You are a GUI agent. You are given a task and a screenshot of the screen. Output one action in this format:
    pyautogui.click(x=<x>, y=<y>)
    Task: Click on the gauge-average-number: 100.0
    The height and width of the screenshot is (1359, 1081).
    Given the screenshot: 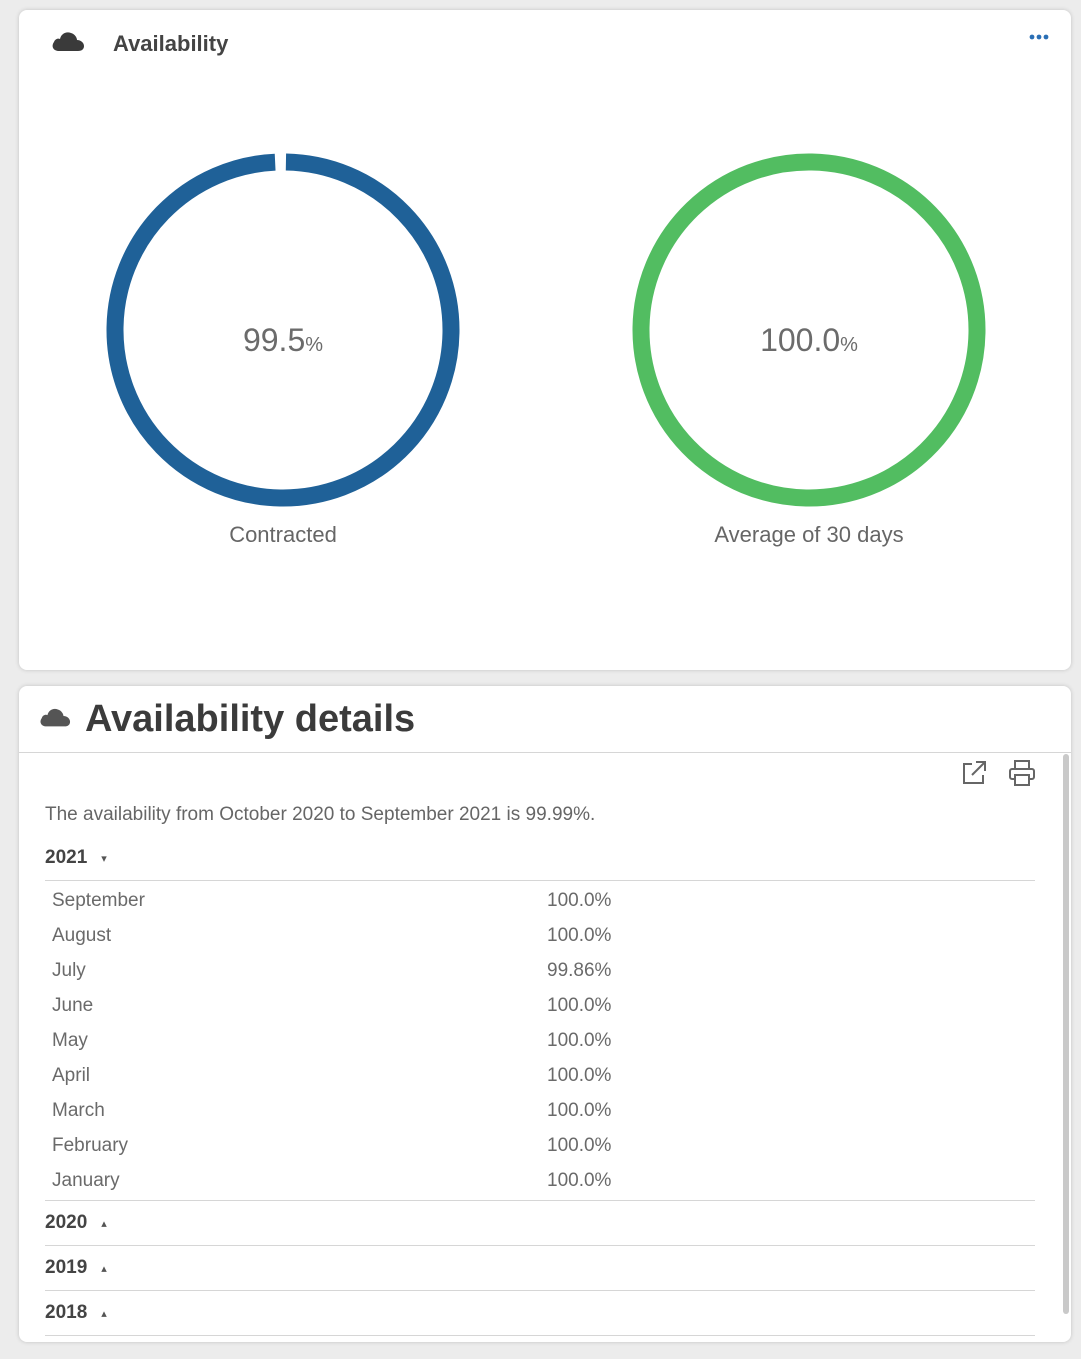 What is the action you would take?
    pyautogui.click(x=800, y=340)
    